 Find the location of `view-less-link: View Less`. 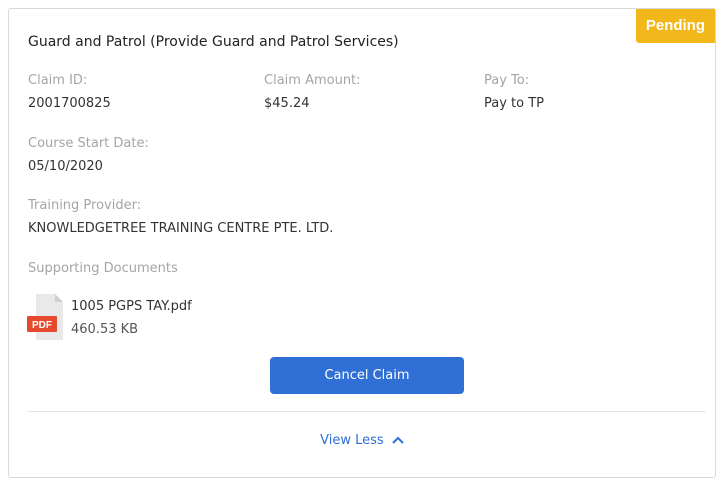

view-less-link: View Less is located at coordinates (362, 440).